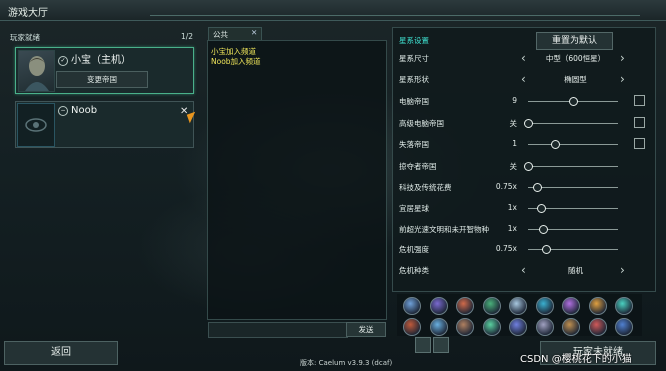 This screenshot has width=666, height=371. I want to click on setting-label: 星系尺寸, so click(414, 58).